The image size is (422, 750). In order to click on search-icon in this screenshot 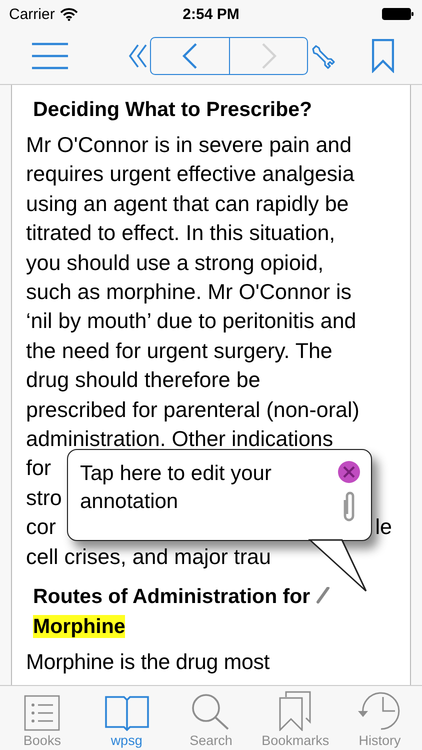, I will do `click(210, 712)`.